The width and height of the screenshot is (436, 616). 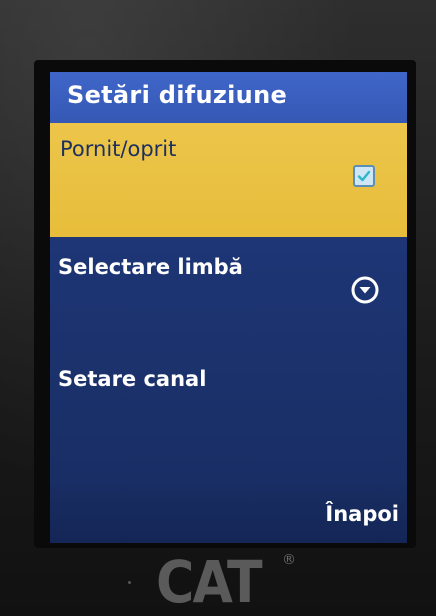 I want to click on brand-logo-text: CAT, so click(x=209, y=582).